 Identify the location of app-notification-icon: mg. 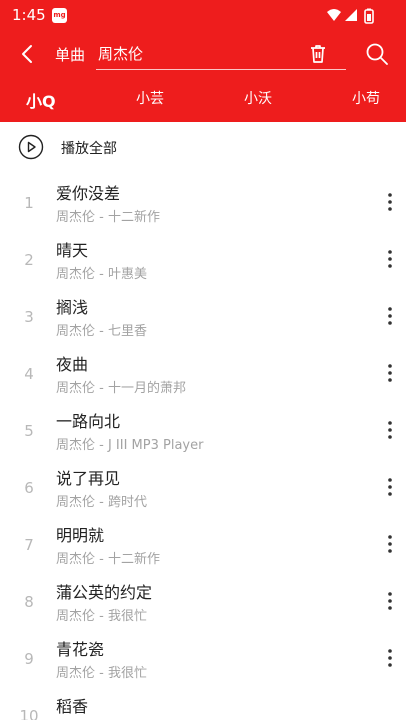
(59, 15).